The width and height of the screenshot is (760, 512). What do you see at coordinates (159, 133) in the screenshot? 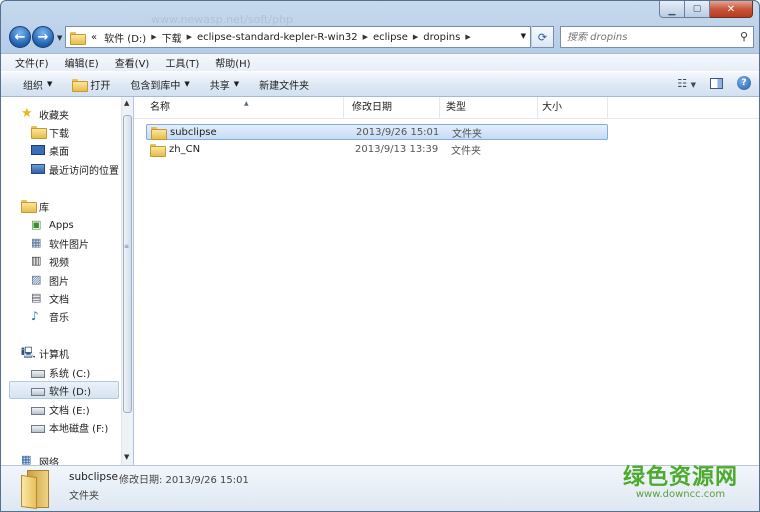
I see `folder-icon` at bounding box center [159, 133].